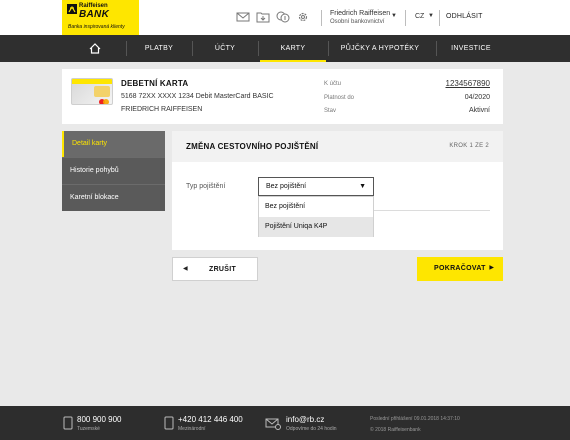  I want to click on raiffeisen-logo-icon, so click(72, 9).